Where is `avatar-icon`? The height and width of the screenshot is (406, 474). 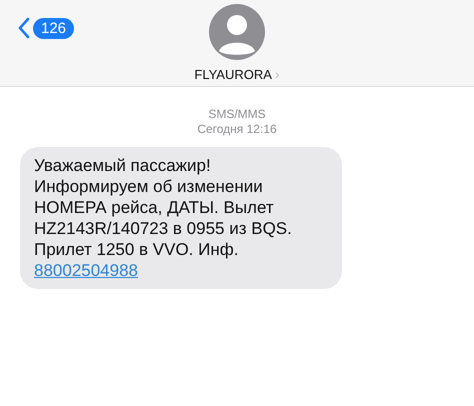 avatar-icon is located at coordinates (236, 32).